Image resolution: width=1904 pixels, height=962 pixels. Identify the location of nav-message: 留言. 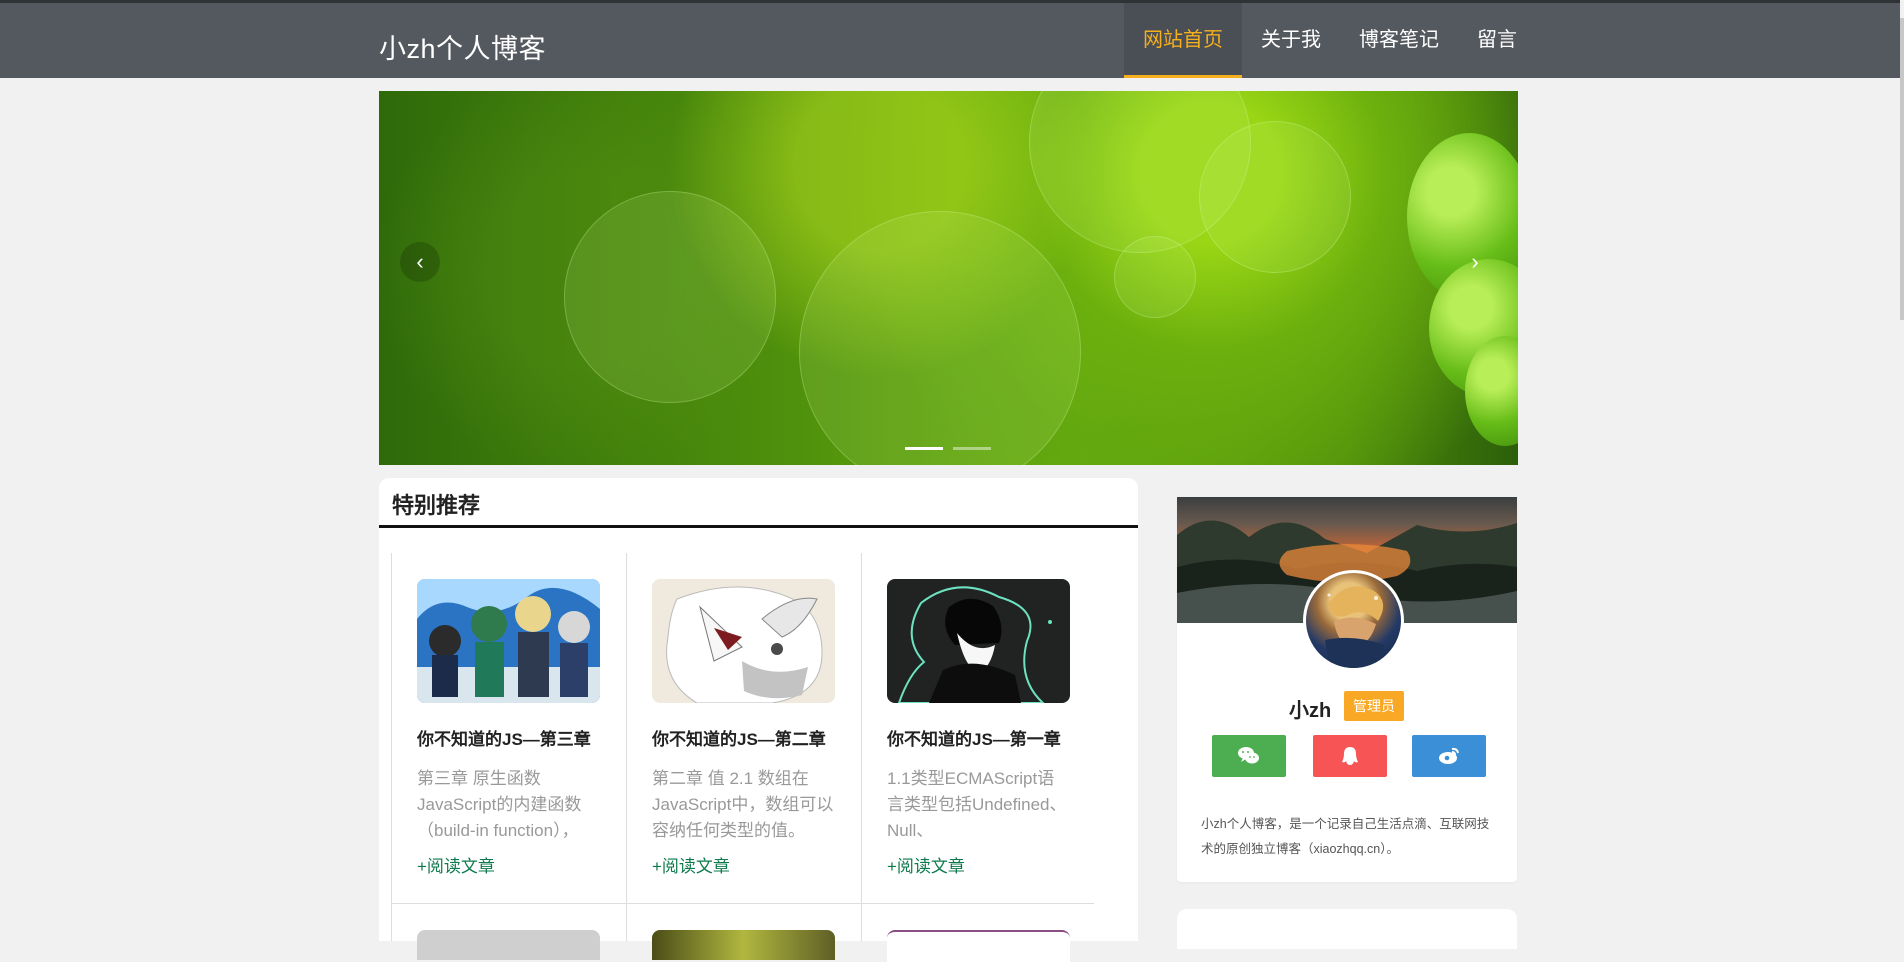
(1497, 40).